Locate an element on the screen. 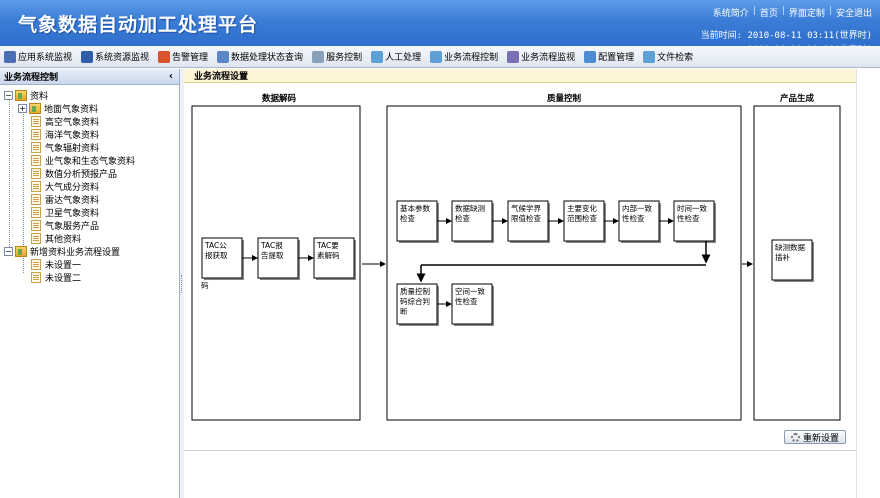 The width and height of the screenshot is (880, 498). tree-leaf: 其他资料 is located at coordinates (89, 238).